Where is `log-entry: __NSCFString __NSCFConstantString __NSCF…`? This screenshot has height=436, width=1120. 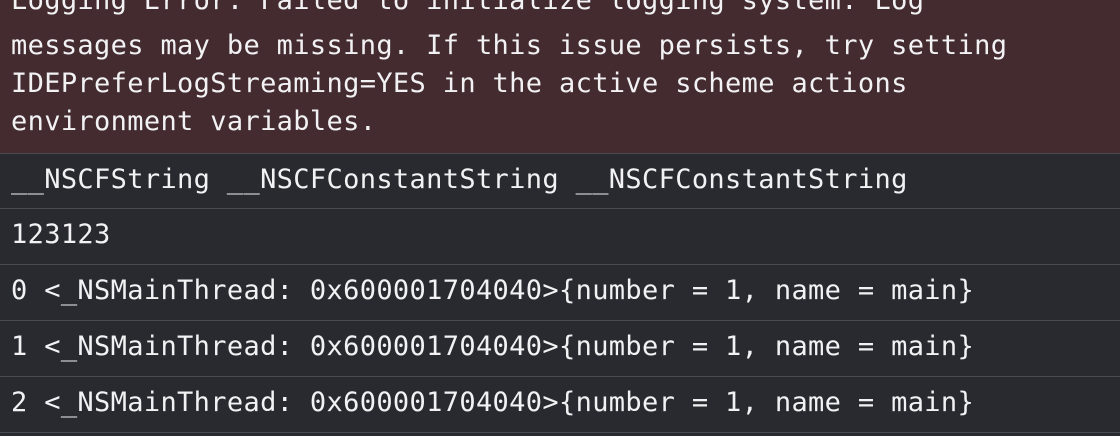 log-entry: __NSCFString __NSCFConstantString __NSCF… is located at coordinates (560, 180).